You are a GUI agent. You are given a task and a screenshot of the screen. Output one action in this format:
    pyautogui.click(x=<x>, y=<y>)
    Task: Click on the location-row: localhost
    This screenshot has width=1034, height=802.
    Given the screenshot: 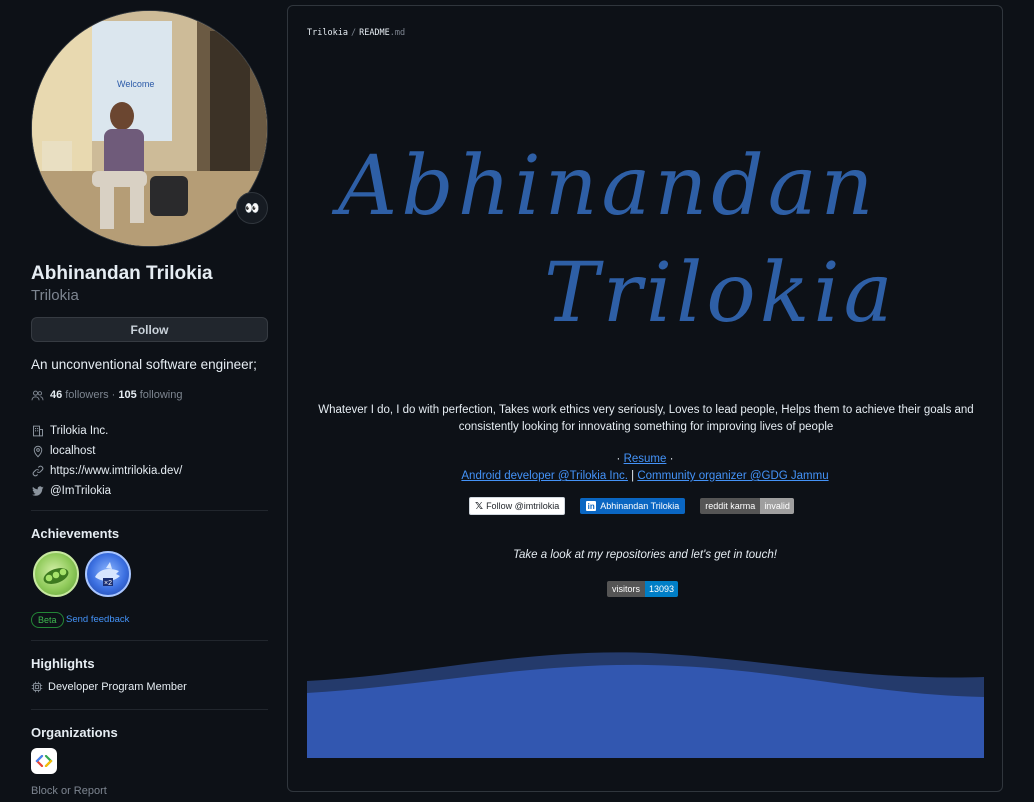 What is the action you would take?
    pyautogui.click(x=149, y=451)
    